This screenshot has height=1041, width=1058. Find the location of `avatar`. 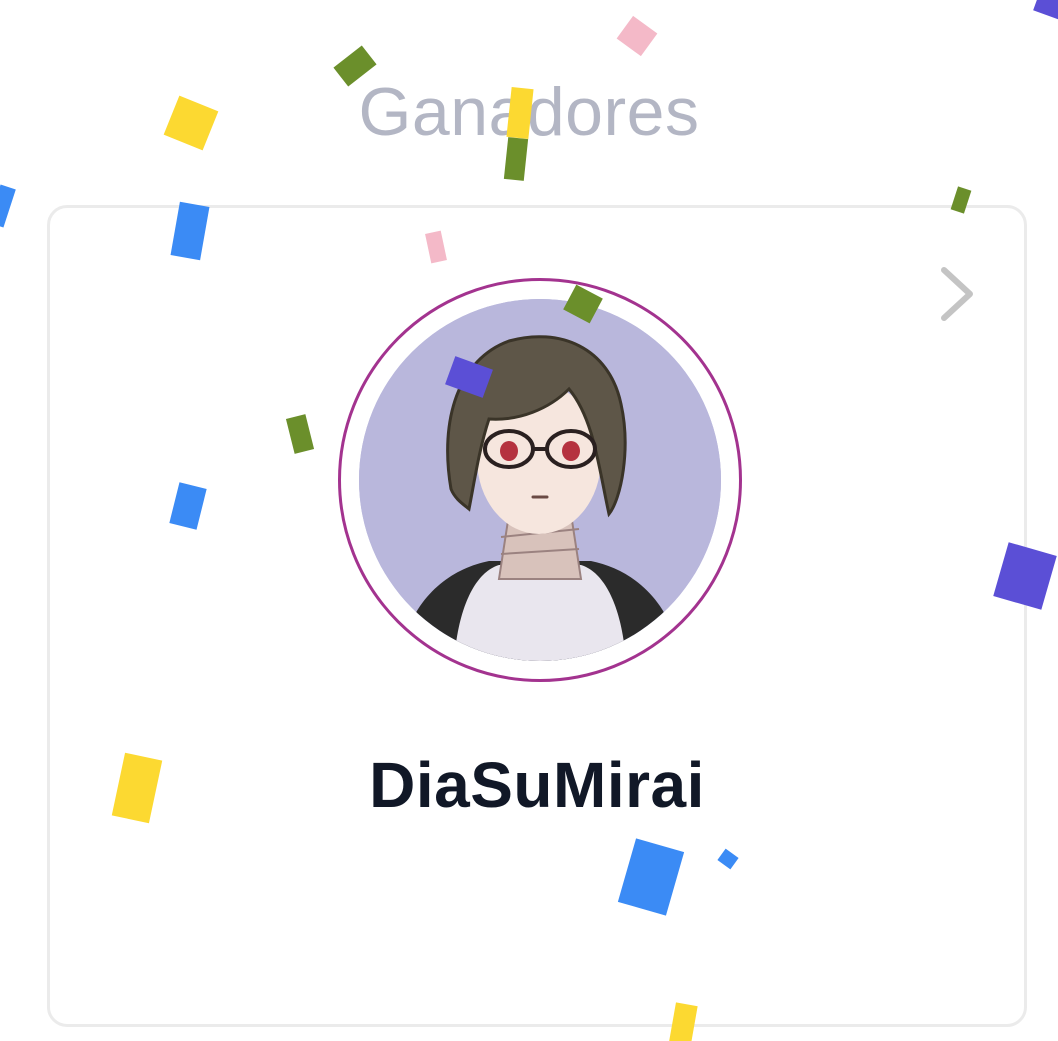

avatar is located at coordinates (540, 480).